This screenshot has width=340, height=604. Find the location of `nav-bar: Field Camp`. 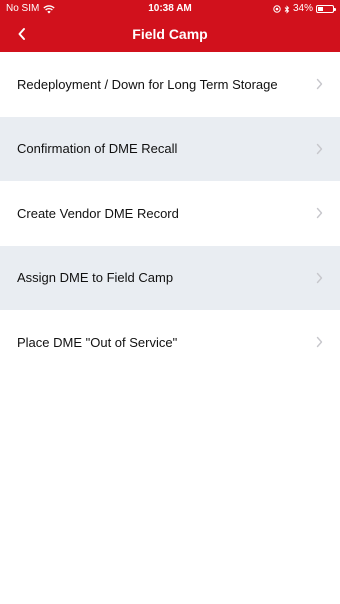

nav-bar: Field Camp is located at coordinates (170, 35).